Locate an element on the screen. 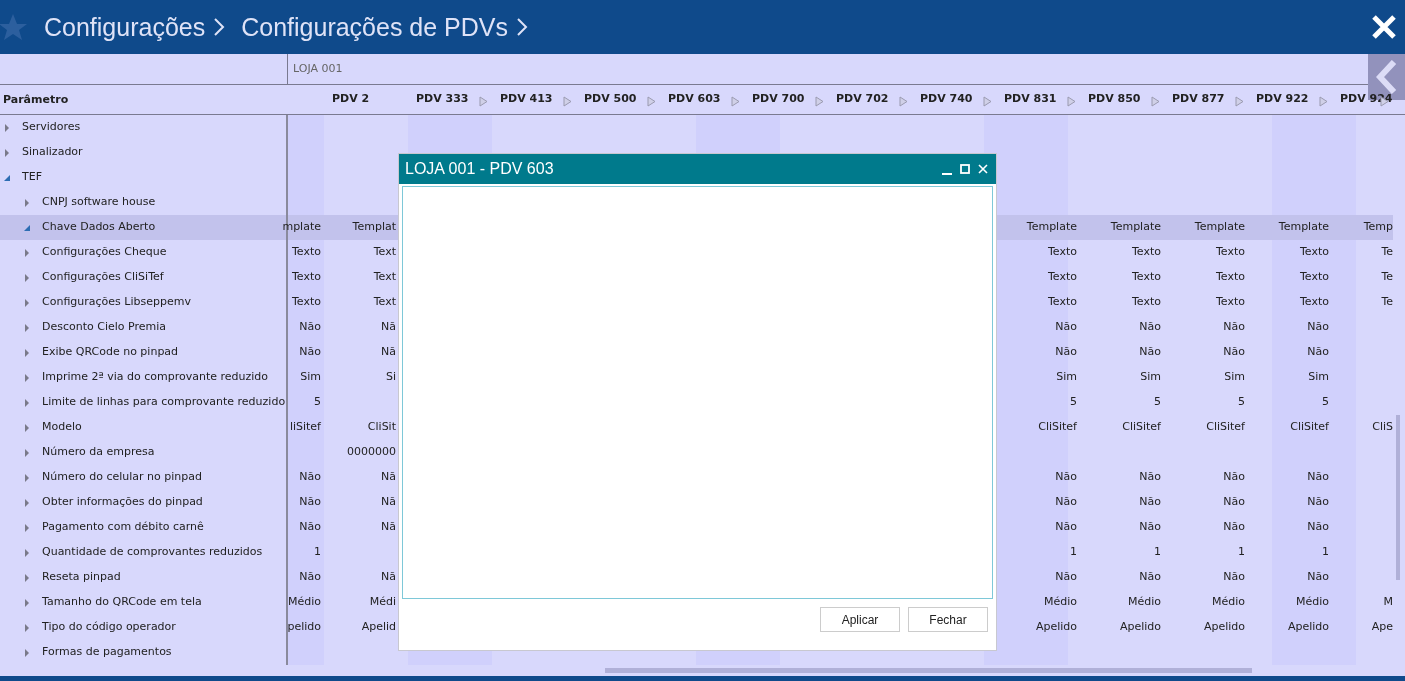 Image resolution: width=1405 pixels, height=681 pixels. tree-item: Servidores is located at coordinates (143, 127).